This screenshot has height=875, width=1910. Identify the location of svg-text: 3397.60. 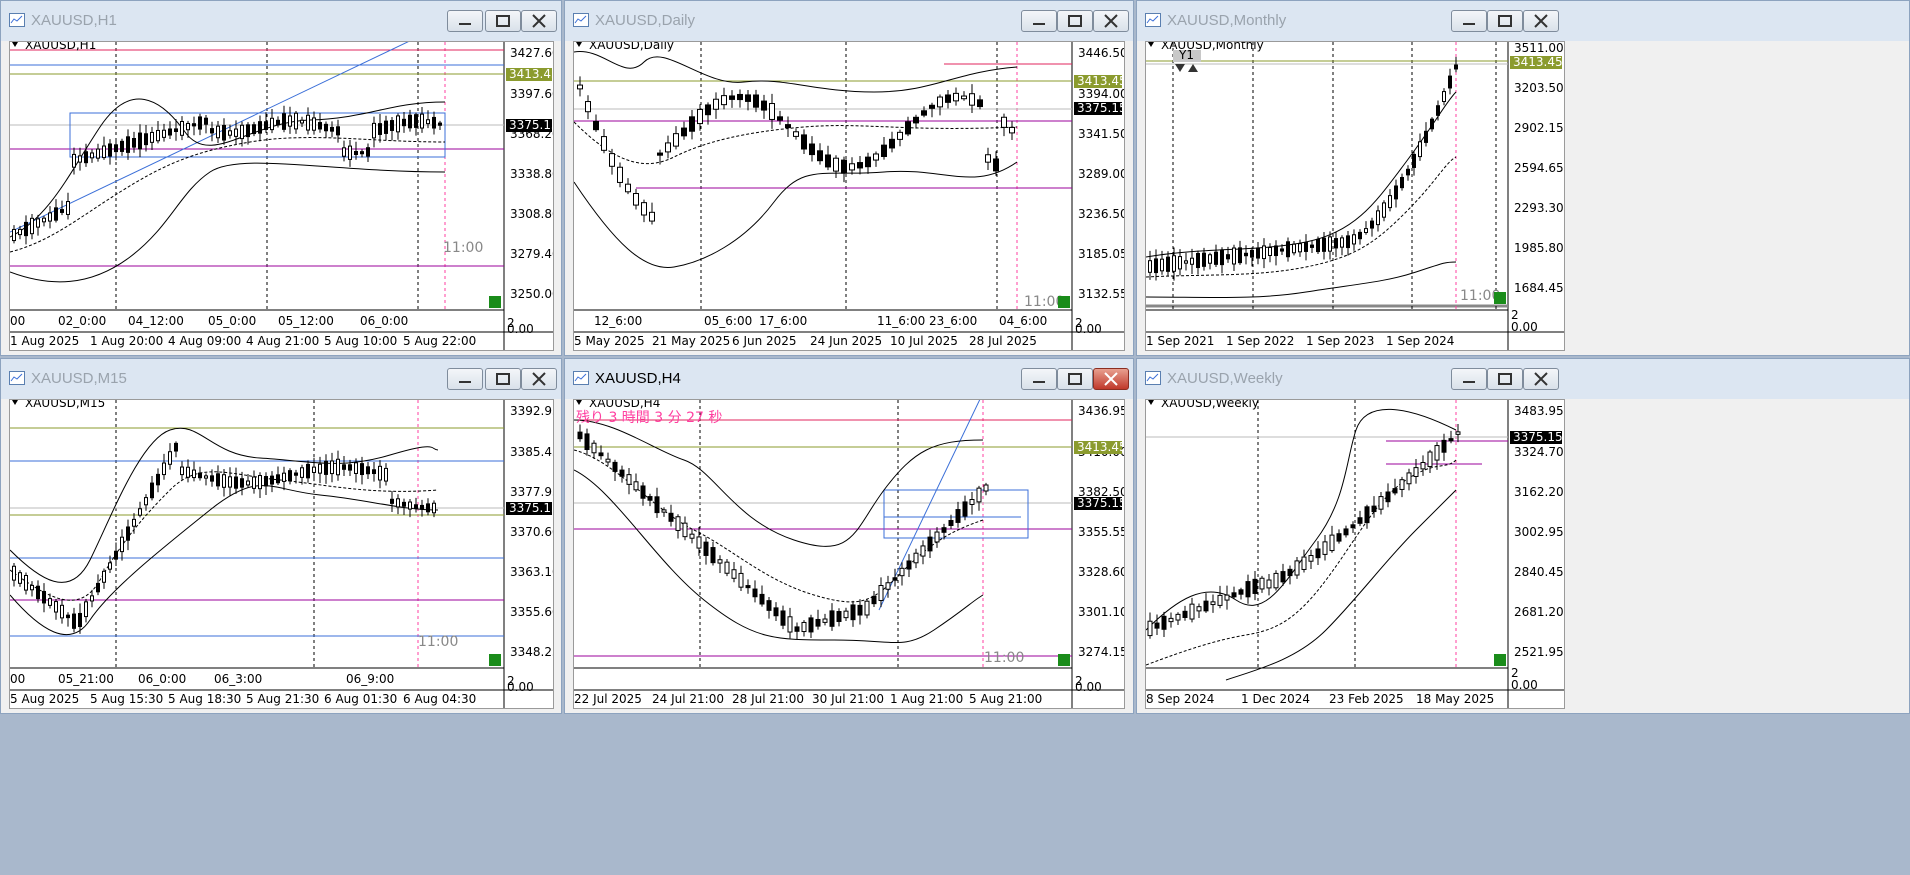
(532, 94).